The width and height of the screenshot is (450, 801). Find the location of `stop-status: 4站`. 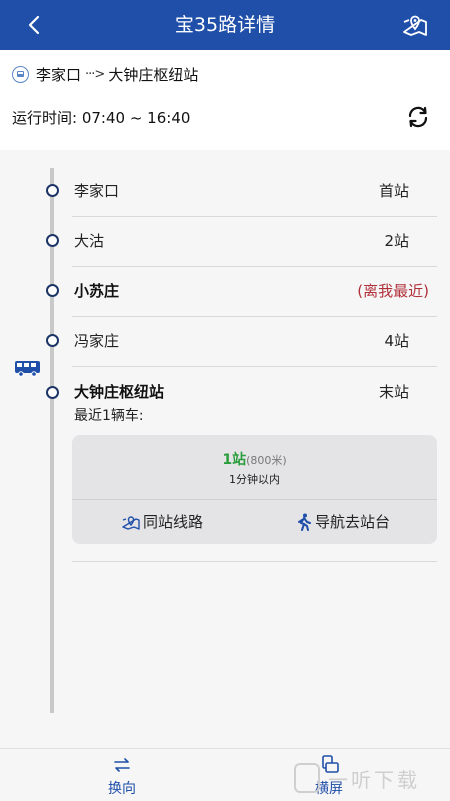

stop-status: 4站 is located at coordinates (396, 341).